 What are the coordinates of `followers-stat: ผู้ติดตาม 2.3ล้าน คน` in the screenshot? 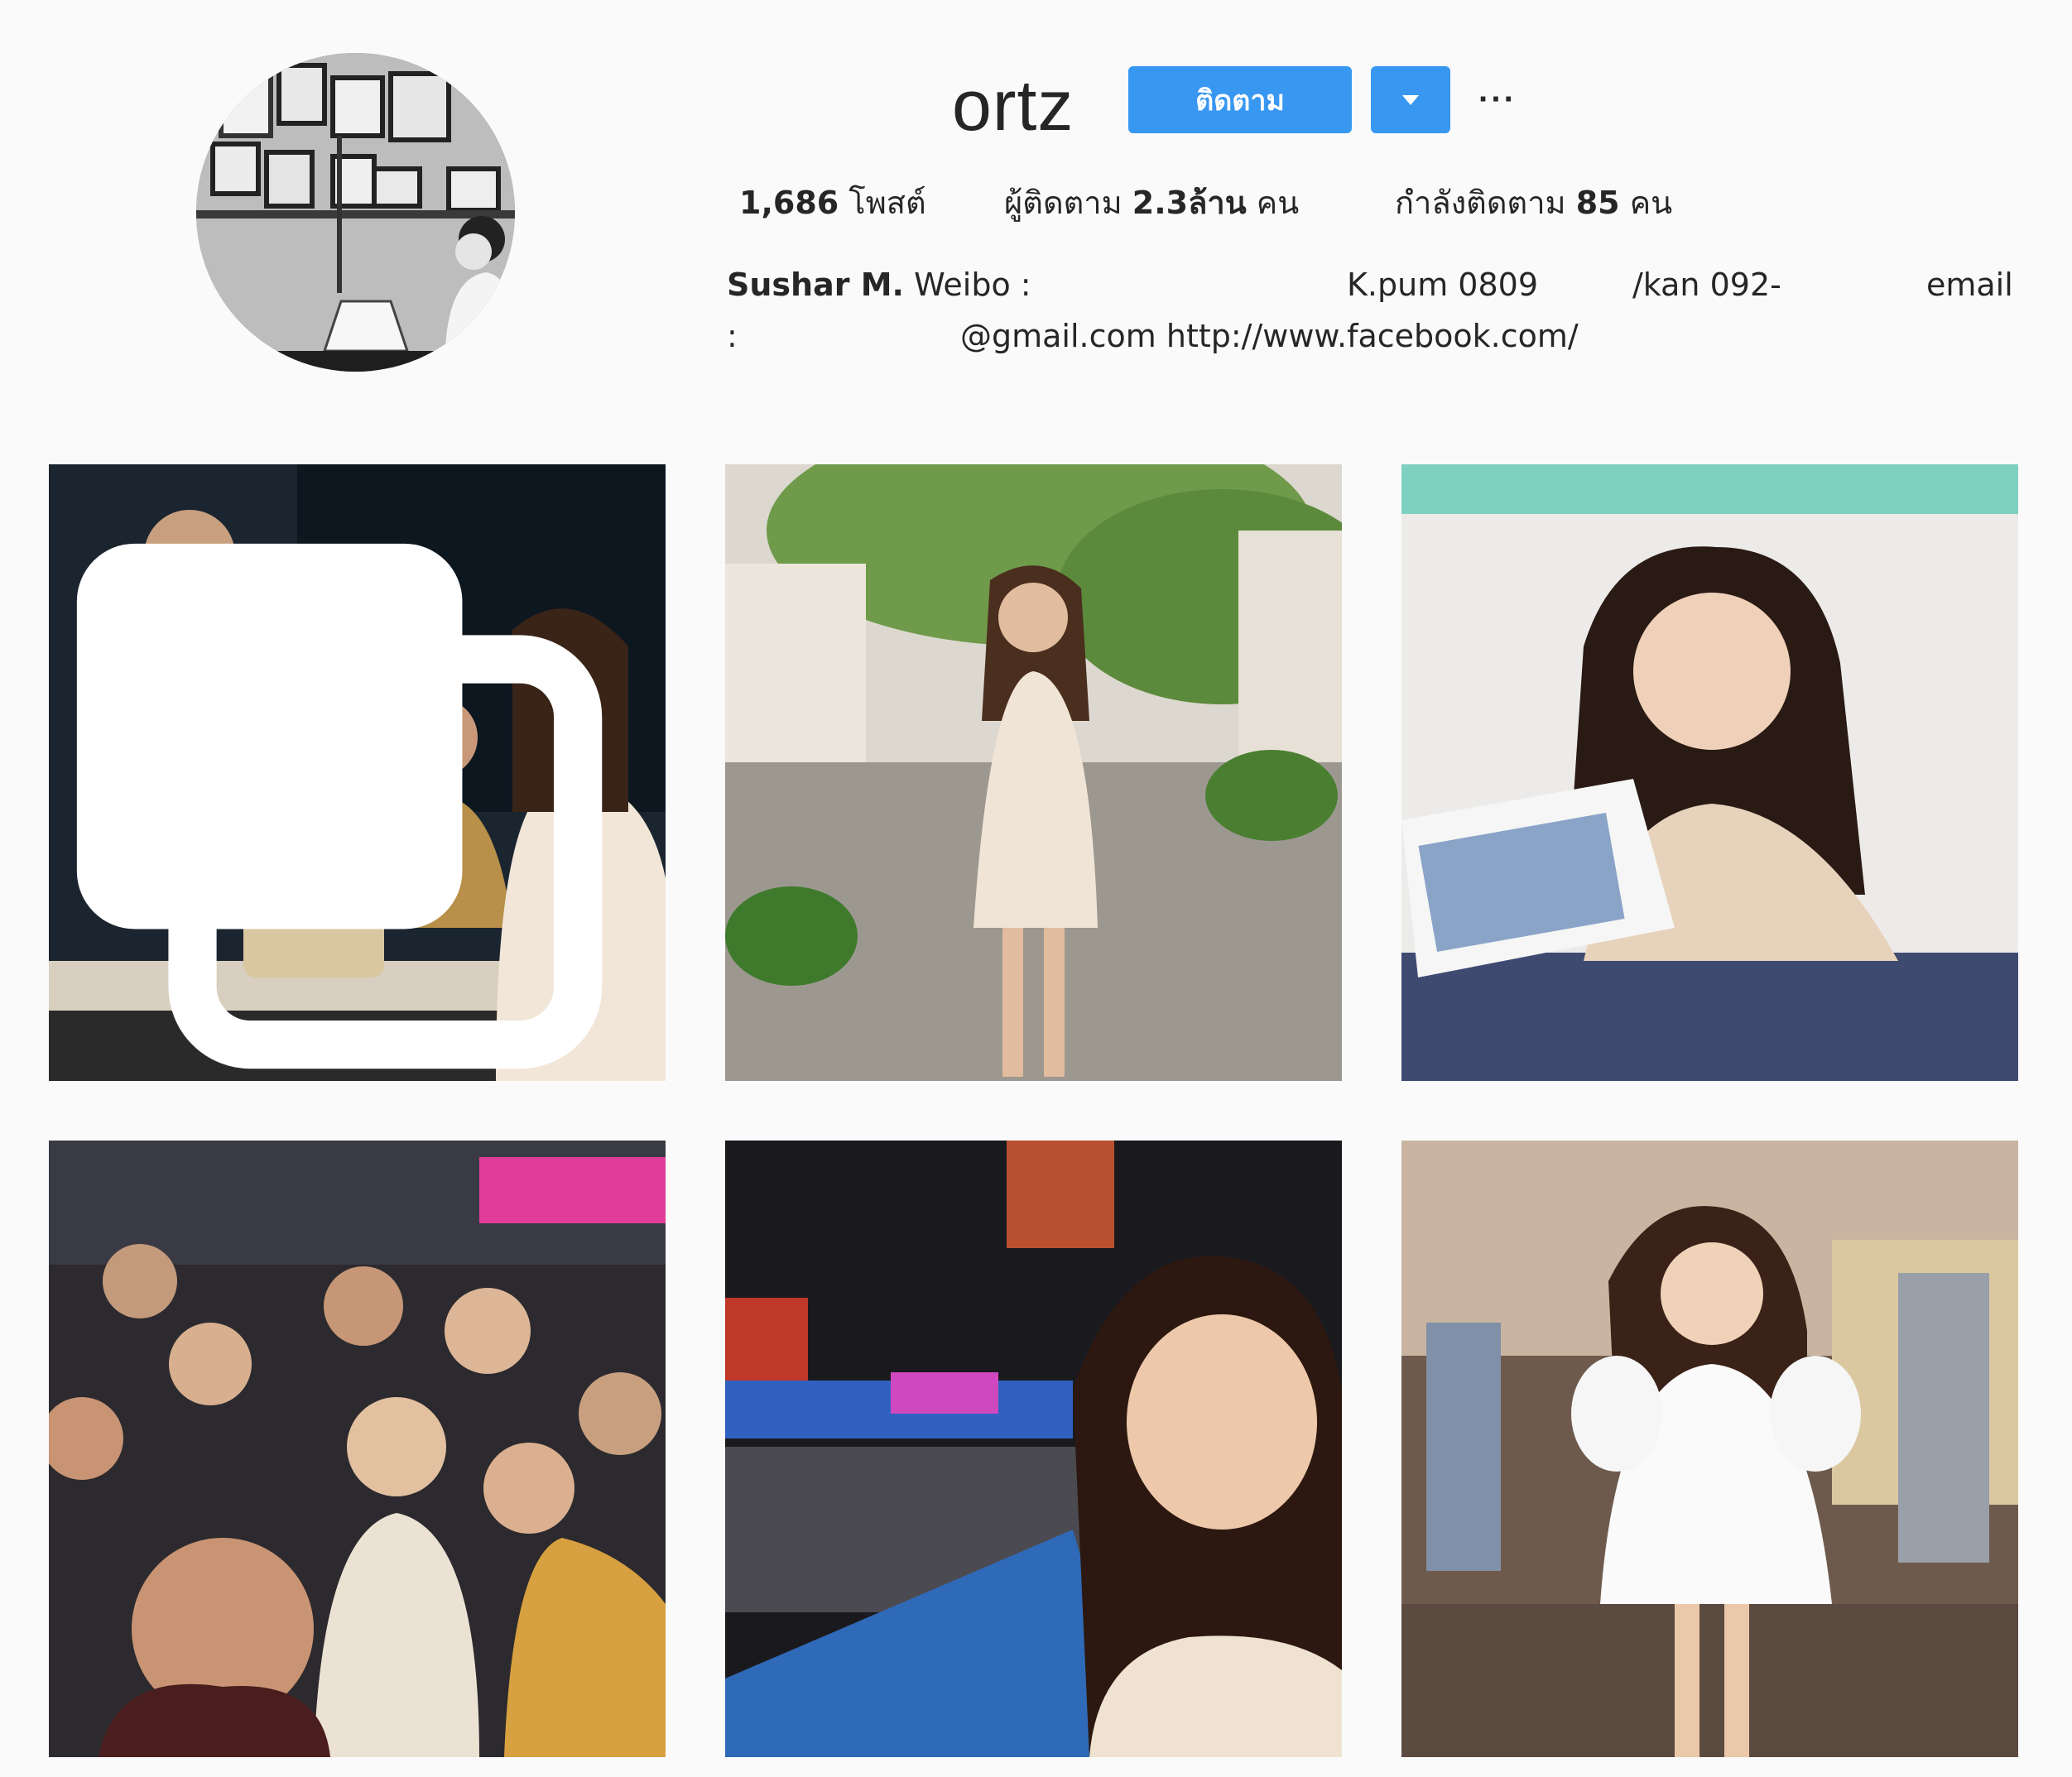 It's located at (1151, 202).